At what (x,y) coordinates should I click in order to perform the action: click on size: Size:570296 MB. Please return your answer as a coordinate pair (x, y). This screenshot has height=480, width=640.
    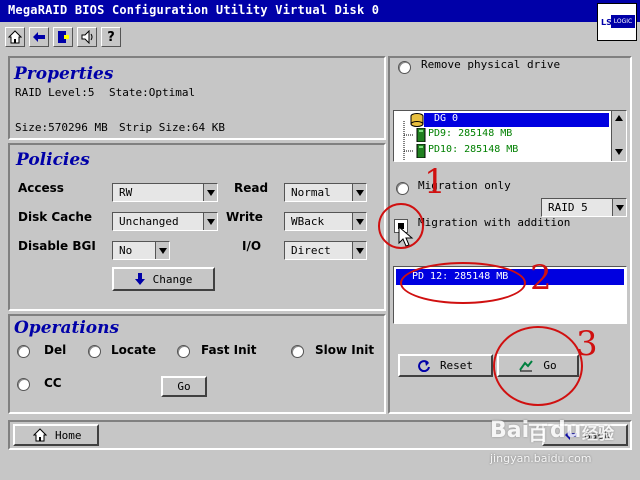
    Looking at the image, I should click on (61, 127).